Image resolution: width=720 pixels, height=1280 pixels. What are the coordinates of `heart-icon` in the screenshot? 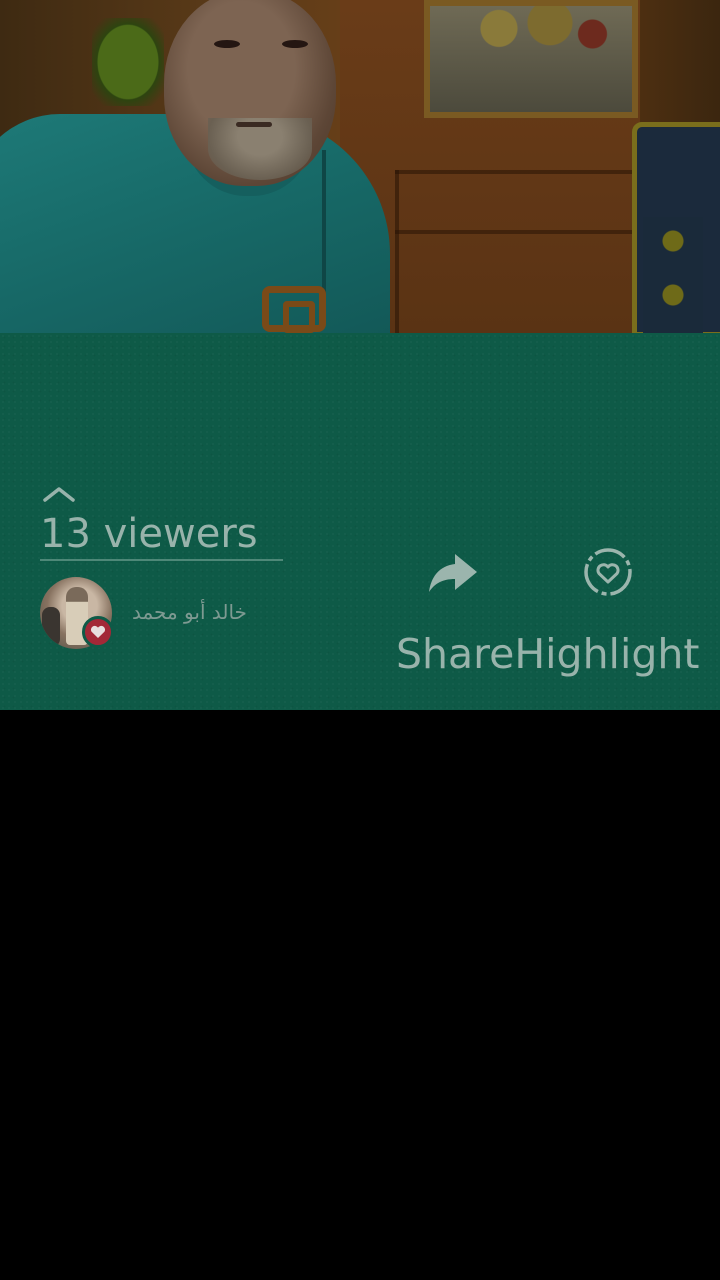 It's located at (98, 632).